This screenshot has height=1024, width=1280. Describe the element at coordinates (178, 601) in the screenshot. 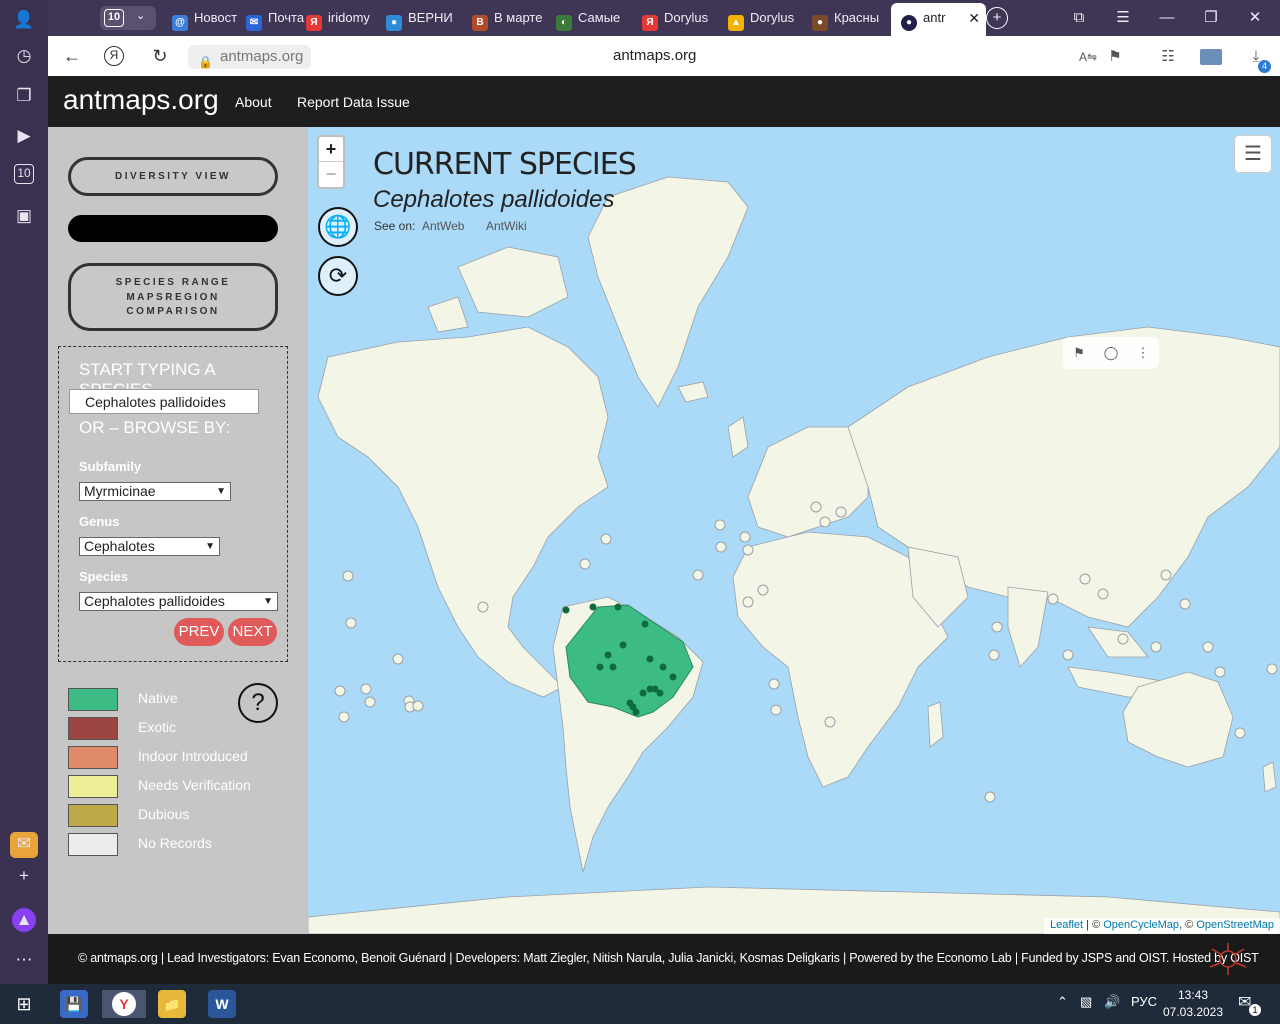

I see `species-select: Cephalotes pallidoides ▼` at that location.